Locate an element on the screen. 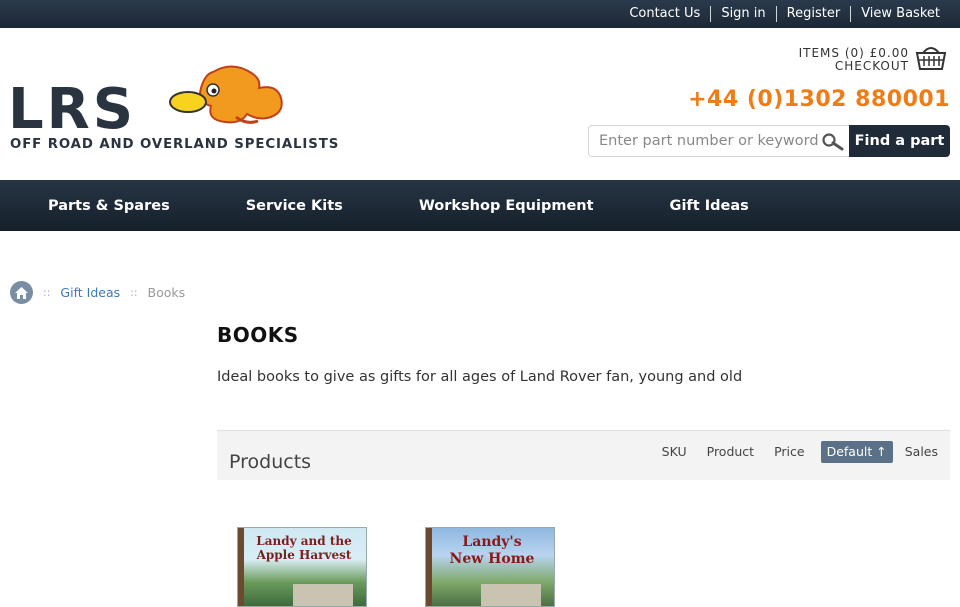  breadcrumb-current: Books is located at coordinates (166, 292).